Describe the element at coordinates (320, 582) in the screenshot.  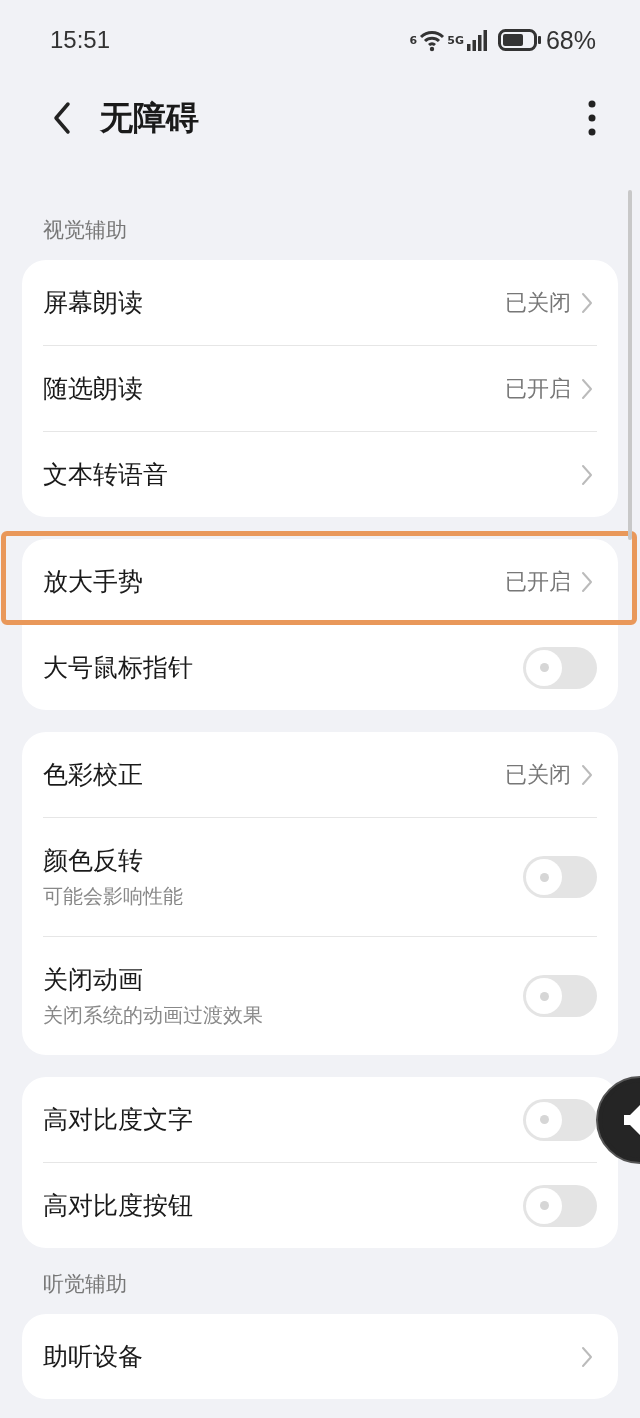
I see `settings-row: 放大手势 已开启` at that location.